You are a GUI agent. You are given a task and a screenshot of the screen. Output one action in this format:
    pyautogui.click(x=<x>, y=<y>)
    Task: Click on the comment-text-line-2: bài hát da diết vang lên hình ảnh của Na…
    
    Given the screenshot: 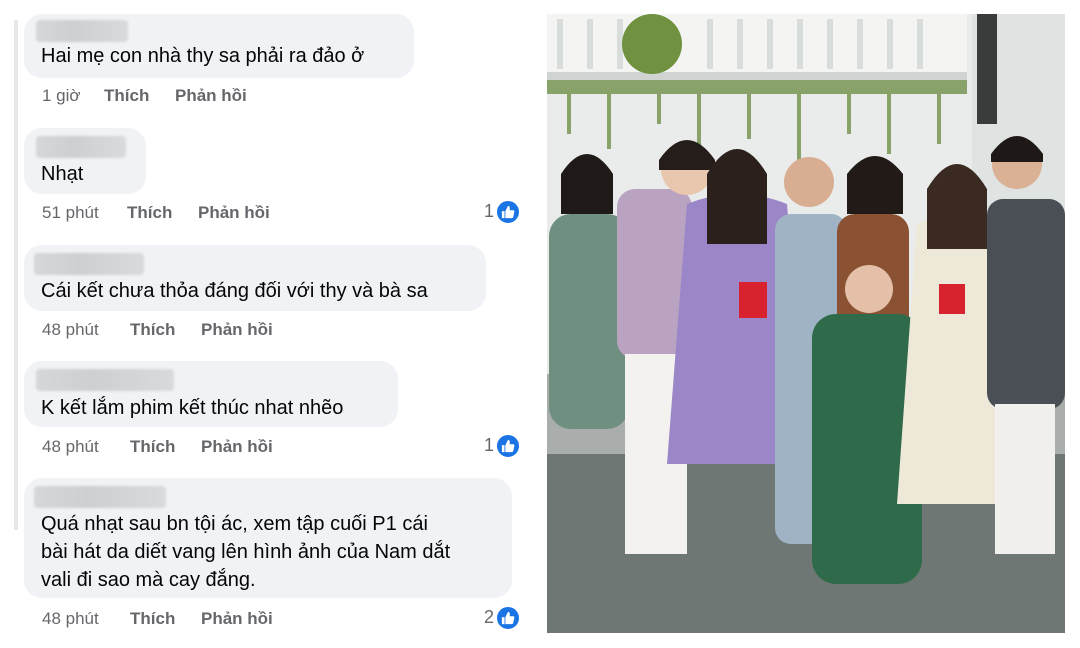 What is the action you would take?
    pyautogui.click(x=246, y=552)
    